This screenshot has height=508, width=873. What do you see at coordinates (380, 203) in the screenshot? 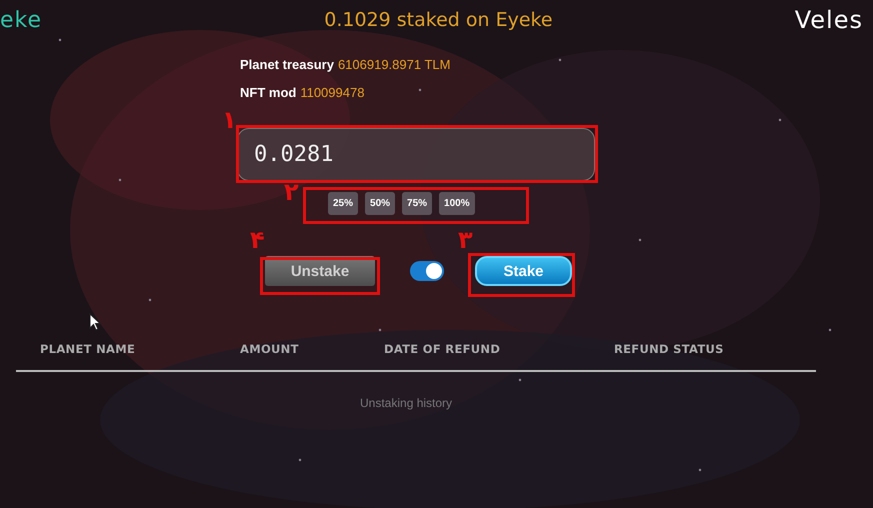
I see `percent-button: 50%` at bounding box center [380, 203].